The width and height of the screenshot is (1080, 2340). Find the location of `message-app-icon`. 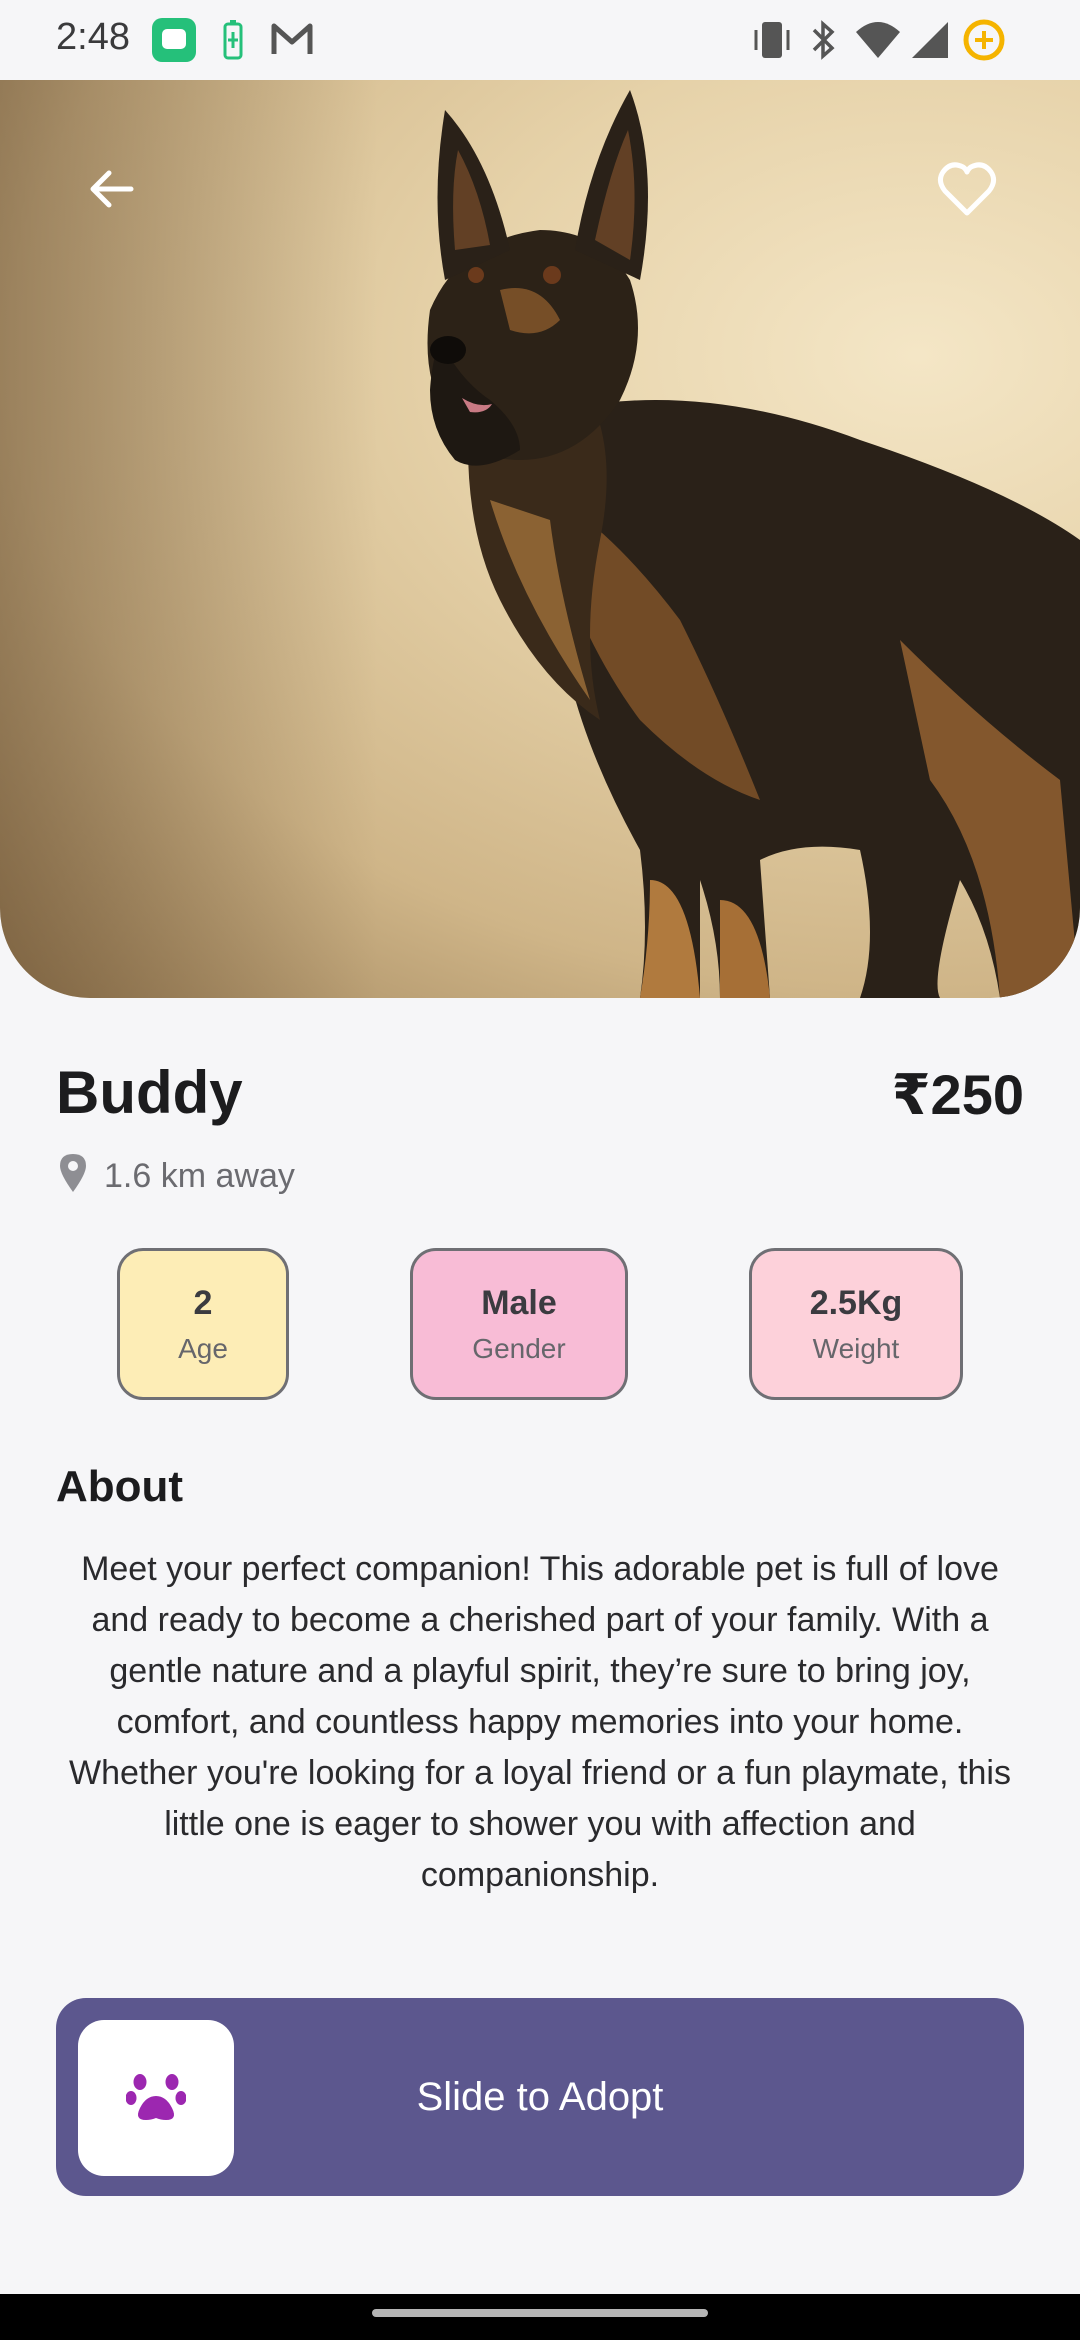

message-app-icon is located at coordinates (174, 42).